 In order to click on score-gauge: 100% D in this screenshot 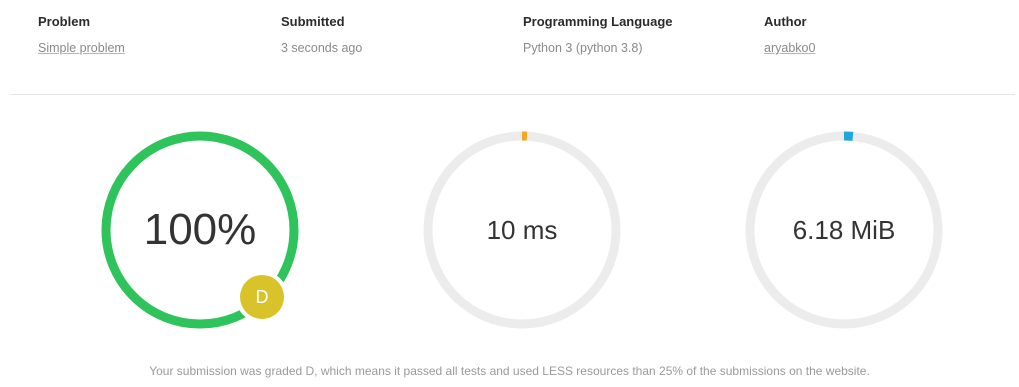, I will do `click(205, 235)`.